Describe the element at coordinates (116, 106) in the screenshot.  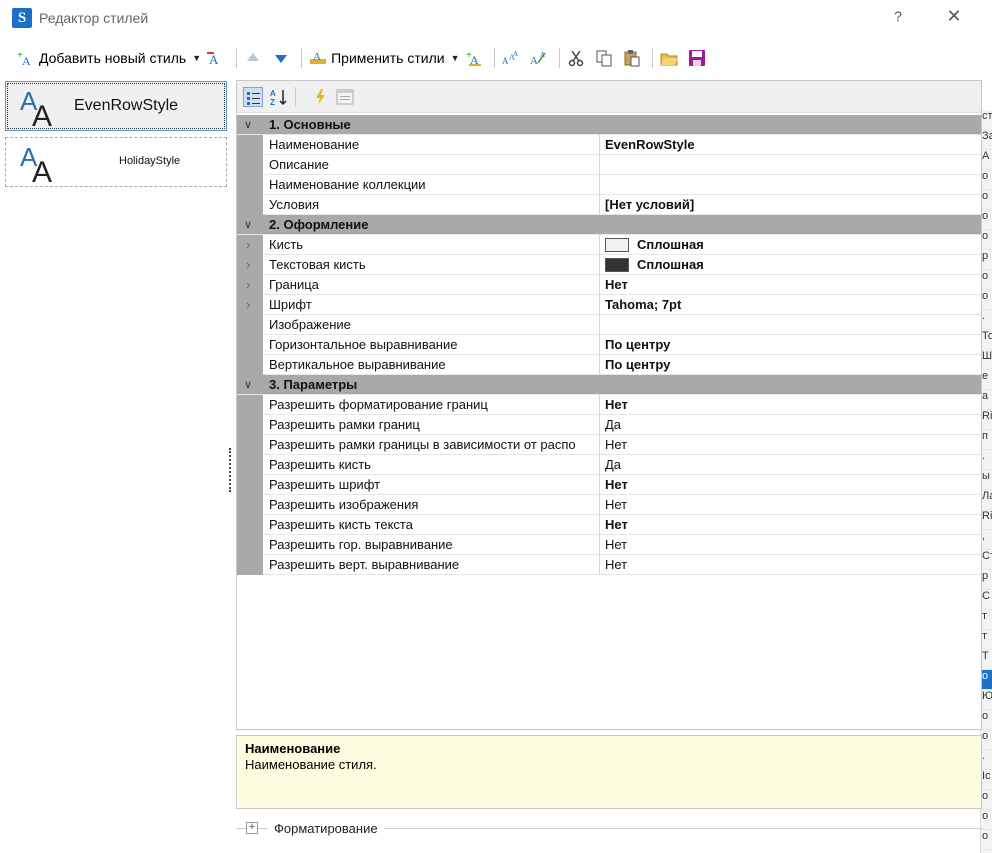
I see `style-item-evenrowstyle: A A EvenRowStyle` at that location.